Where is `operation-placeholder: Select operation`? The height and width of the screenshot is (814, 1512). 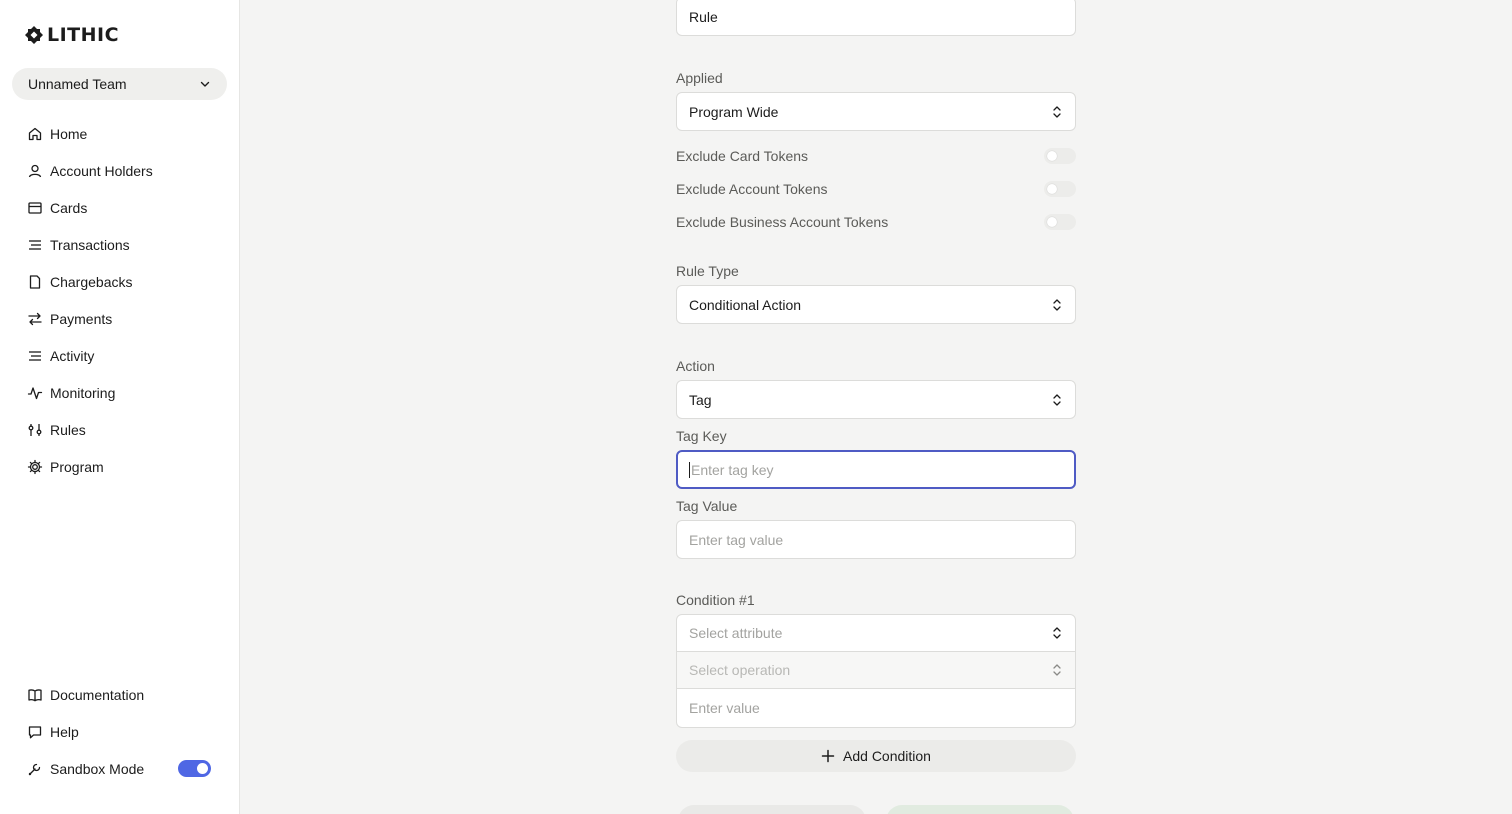
operation-placeholder: Select operation is located at coordinates (740, 670).